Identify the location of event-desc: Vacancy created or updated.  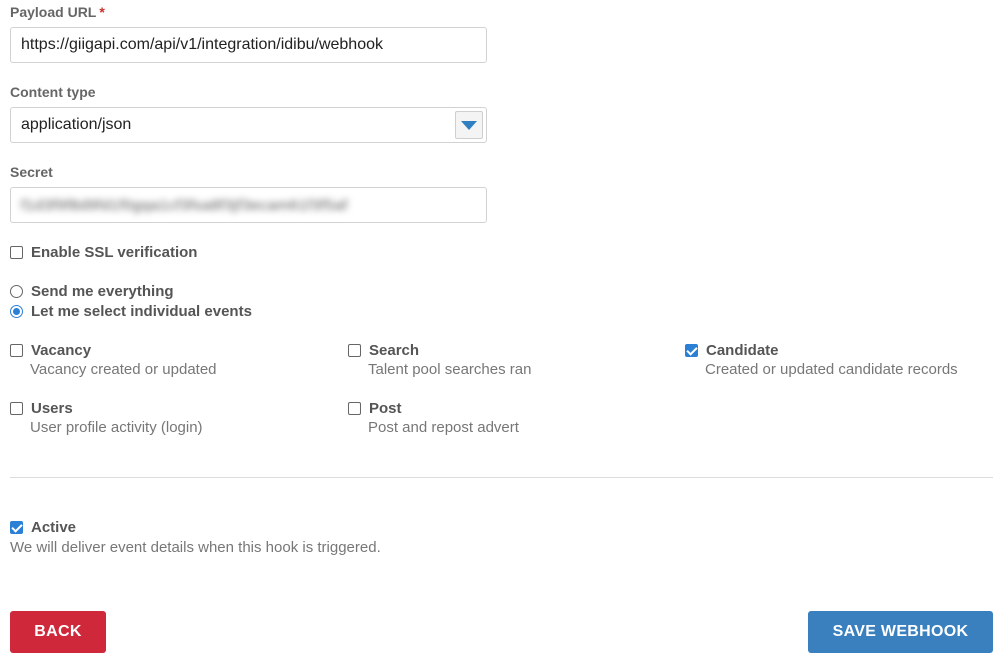
(123, 369).